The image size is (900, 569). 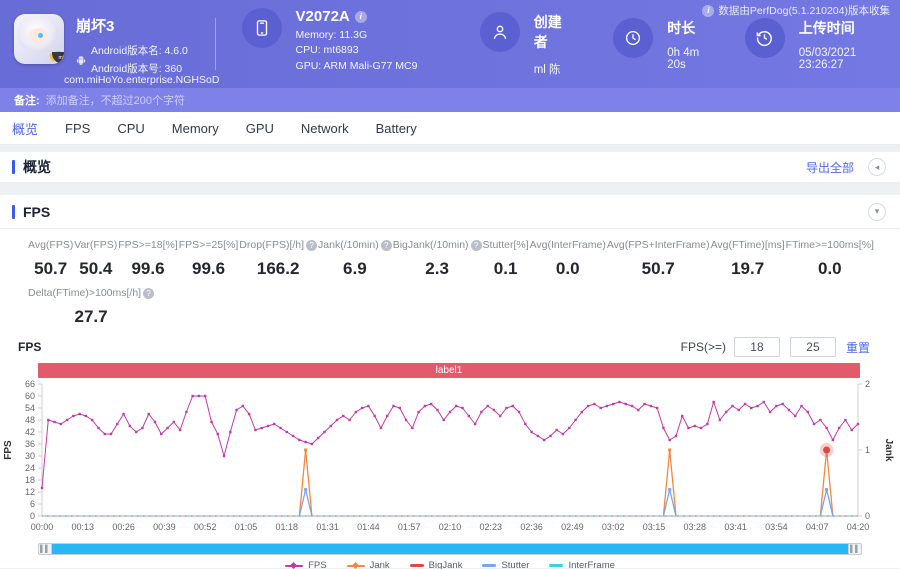 I want to click on svg-text: 6, so click(x=32, y=504).